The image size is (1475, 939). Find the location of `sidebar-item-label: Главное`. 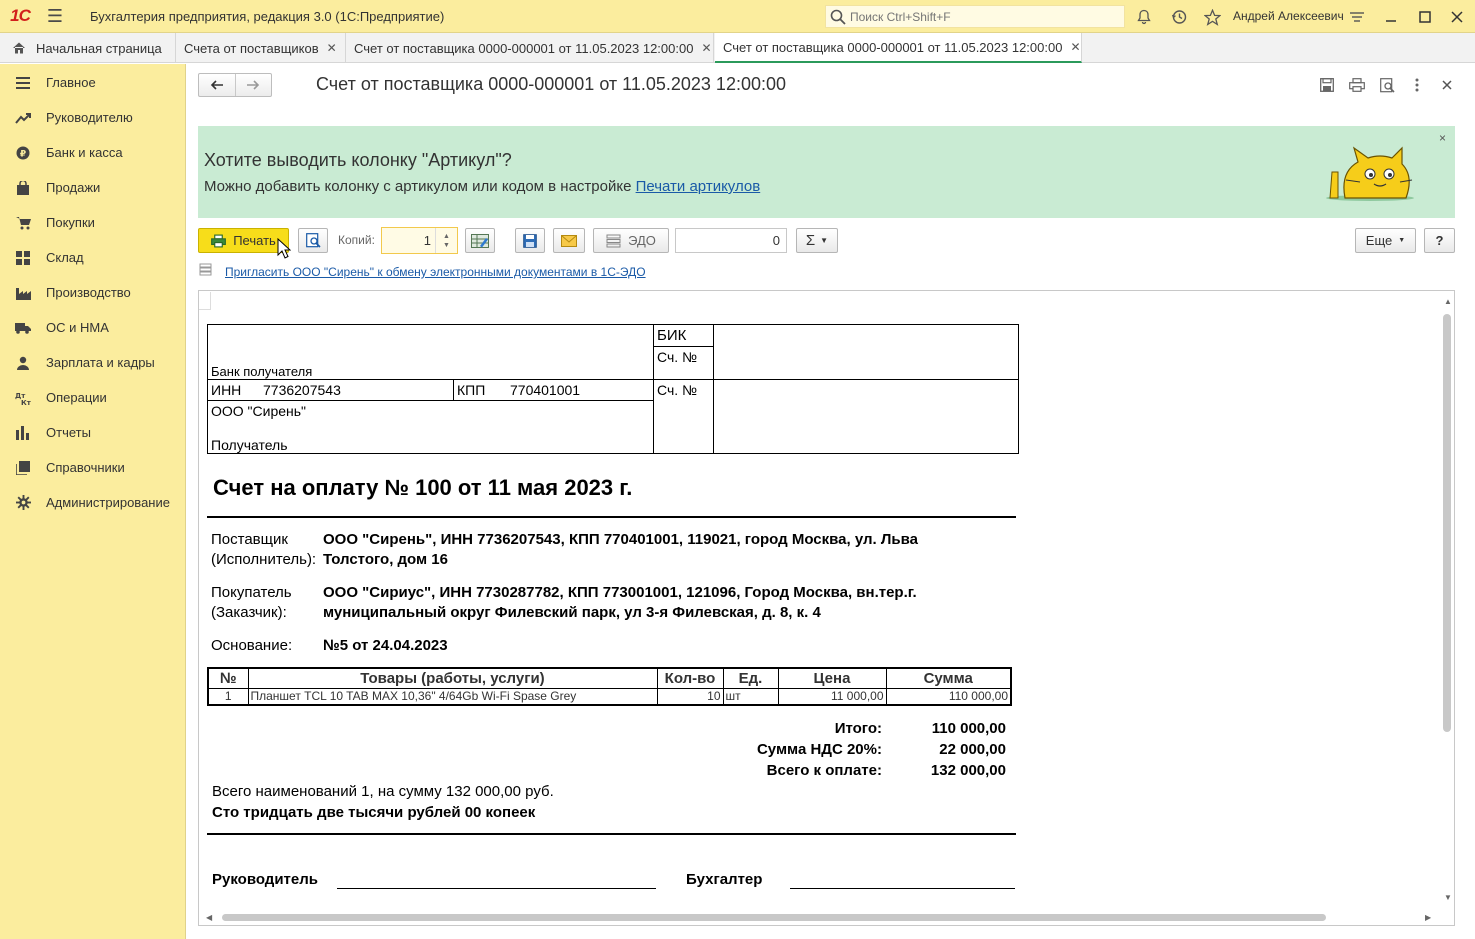

sidebar-item-label: Главное is located at coordinates (71, 82).